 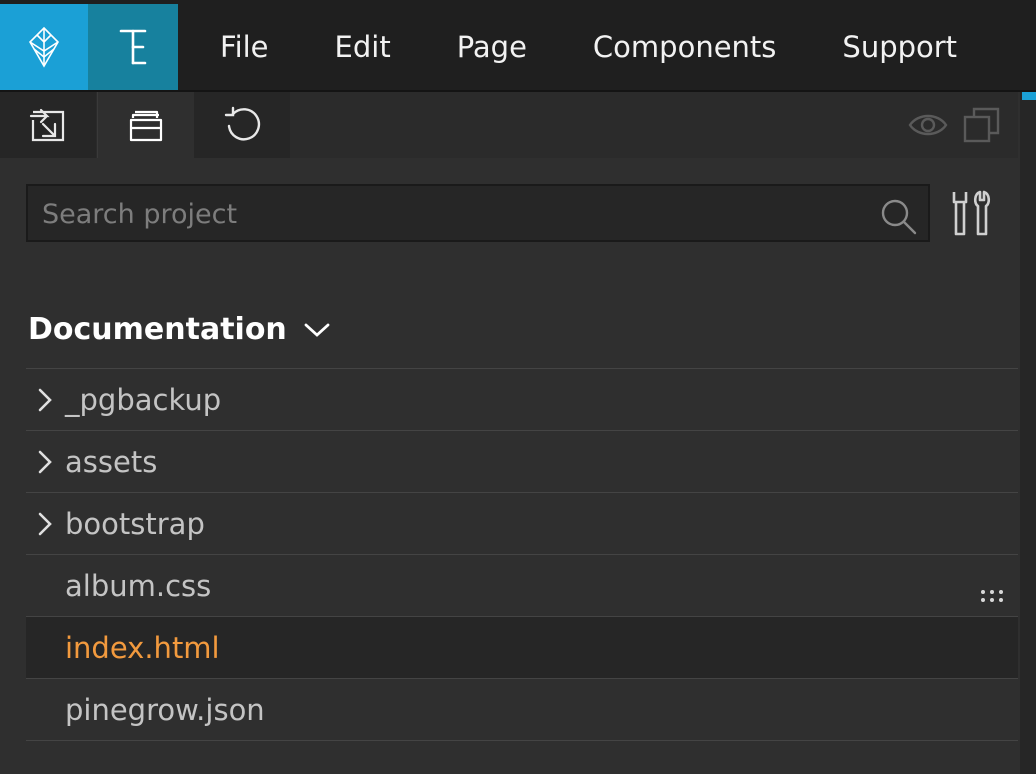 I want to click on scroll-indicator, so click(x=1029, y=96).